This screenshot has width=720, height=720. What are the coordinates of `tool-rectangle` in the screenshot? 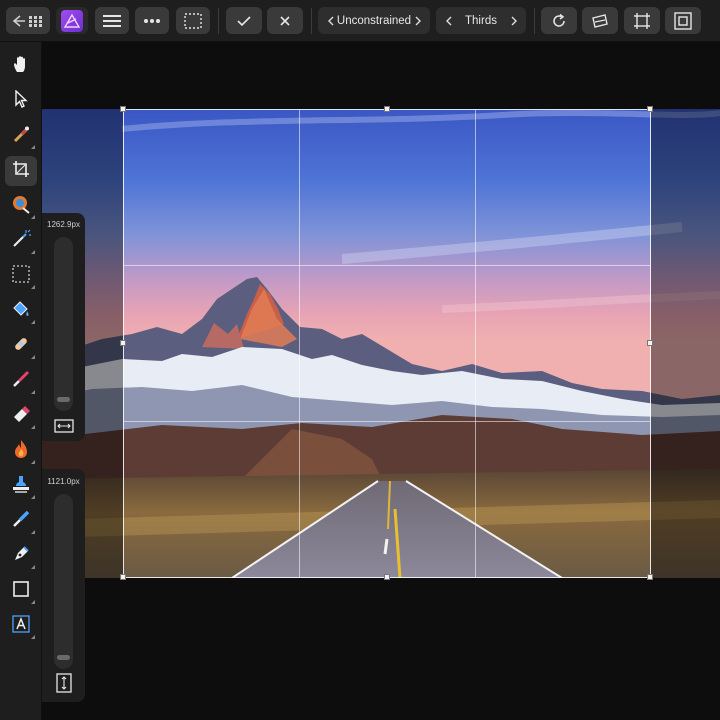 It's located at (21, 591).